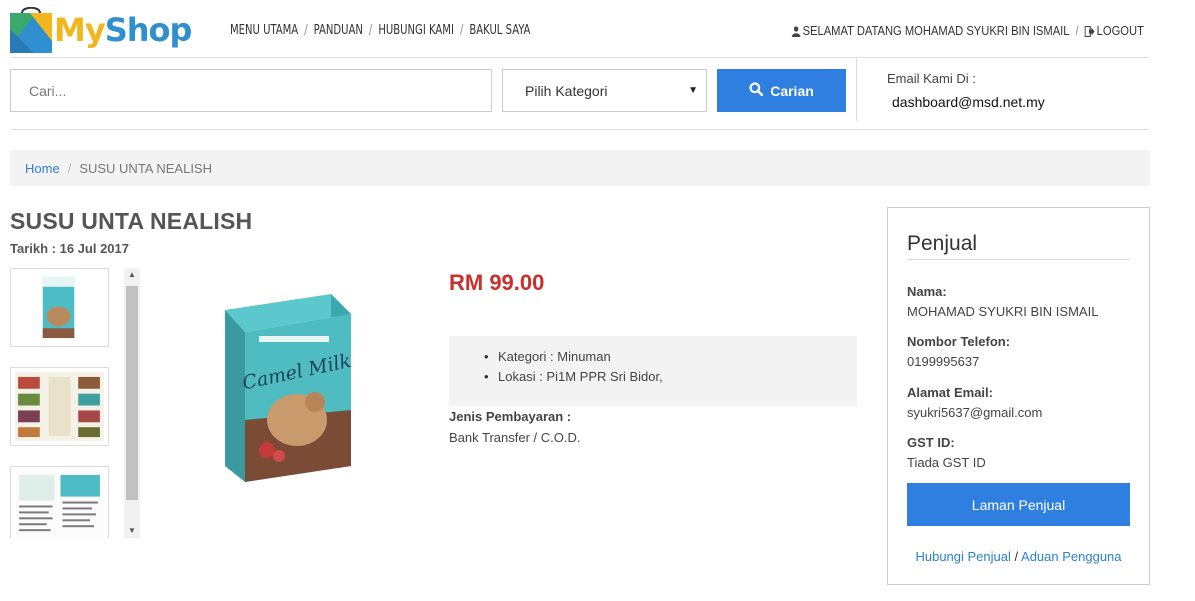 The width and height of the screenshot is (1195, 601). What do you see at coordinates (132, 275) in the screenshot?
I see `scroll-up-arrow-icon: ▲` at bounding box center [132, 275].